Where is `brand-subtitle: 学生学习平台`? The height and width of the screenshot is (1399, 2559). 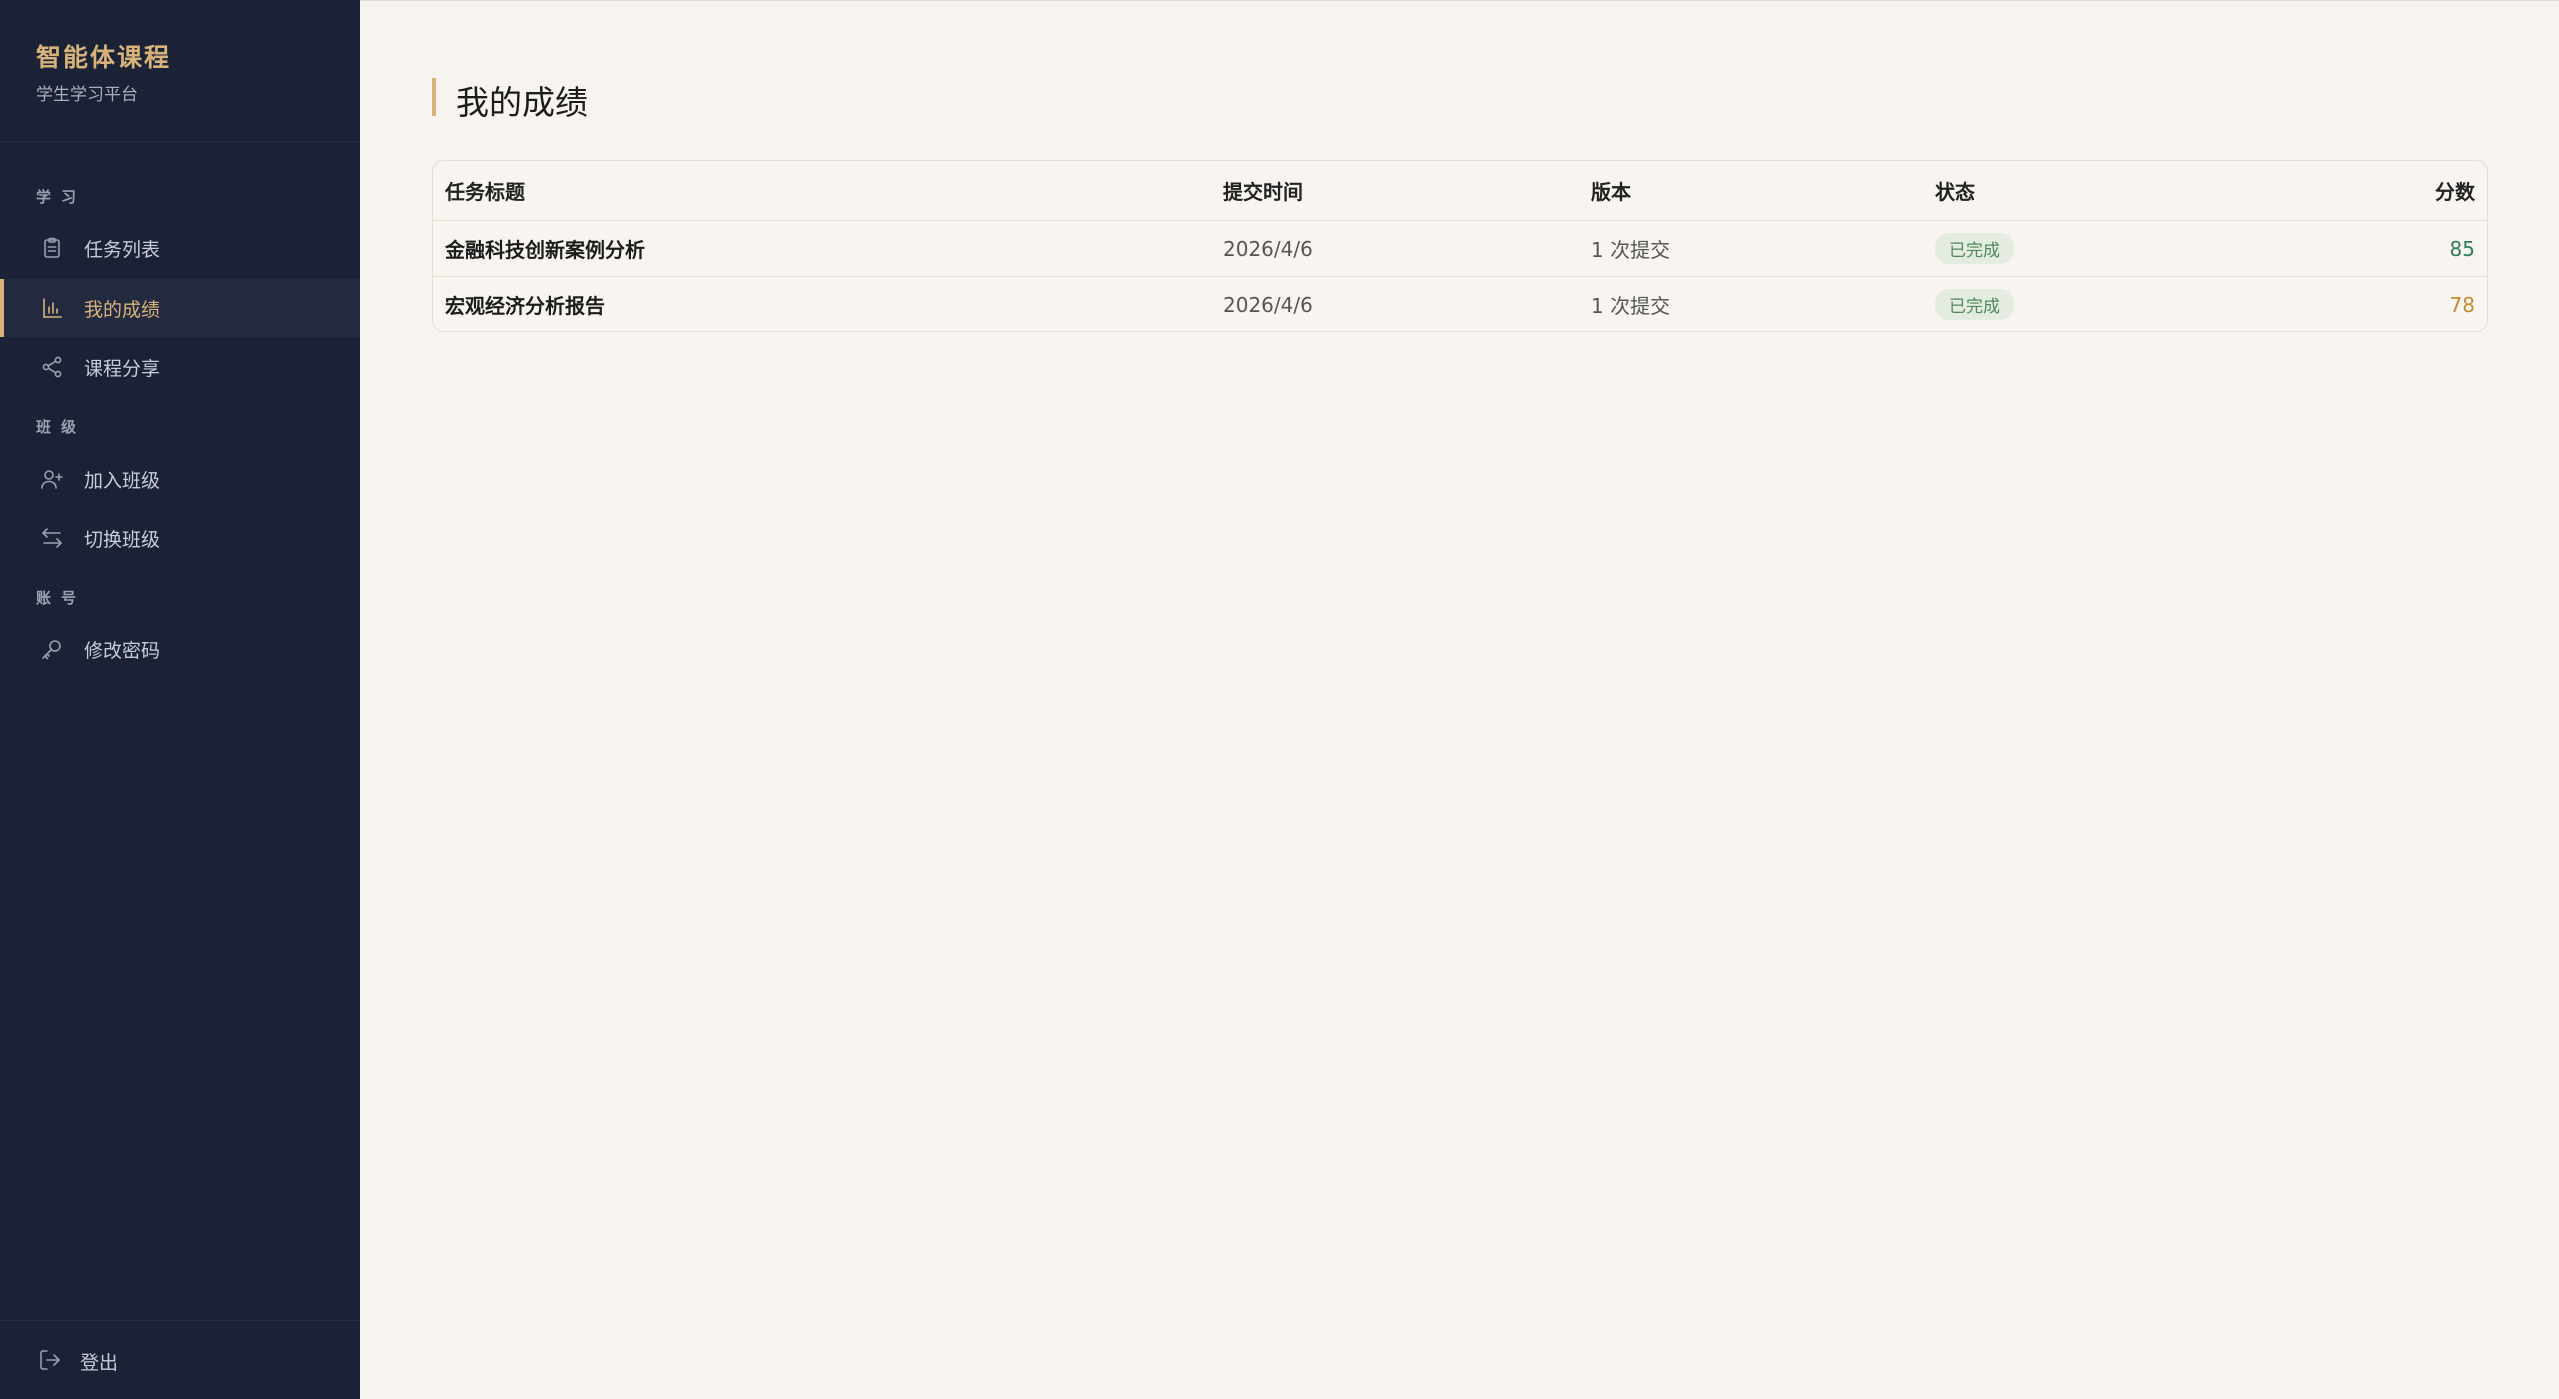
brand-subtitle: 学生学习平台 is located at coordinates (87, 95).